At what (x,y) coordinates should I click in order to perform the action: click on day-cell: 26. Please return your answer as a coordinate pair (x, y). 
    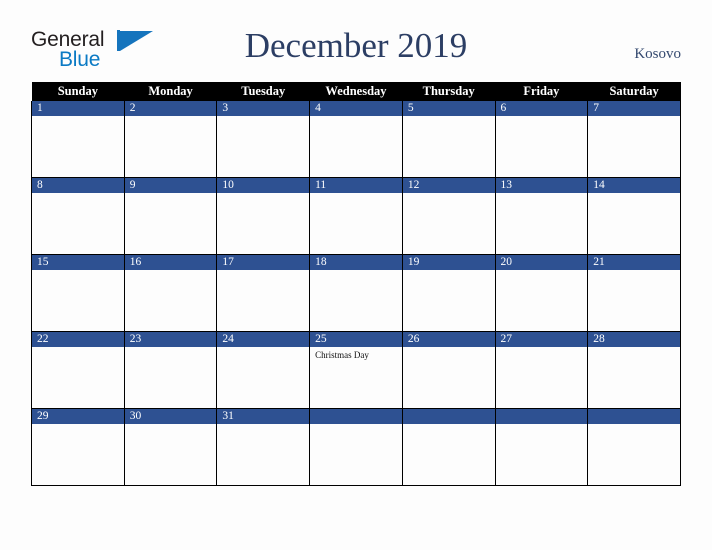
    Looking at the image, I should click on (448, 370).